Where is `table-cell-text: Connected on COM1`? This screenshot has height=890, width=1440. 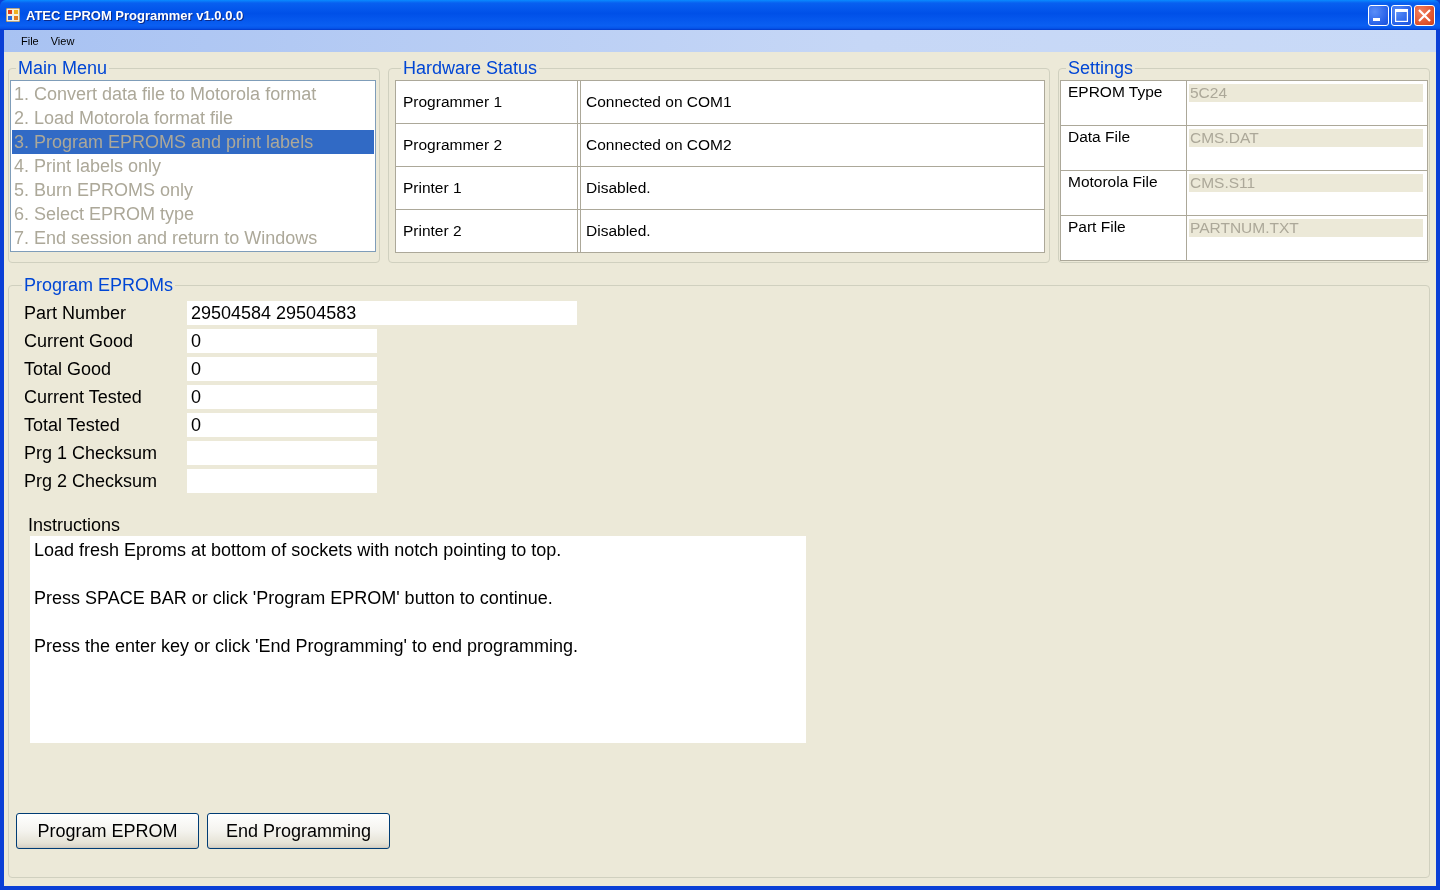 table-cell-text: Connected on COM1 is located at coordinates (659, 102).